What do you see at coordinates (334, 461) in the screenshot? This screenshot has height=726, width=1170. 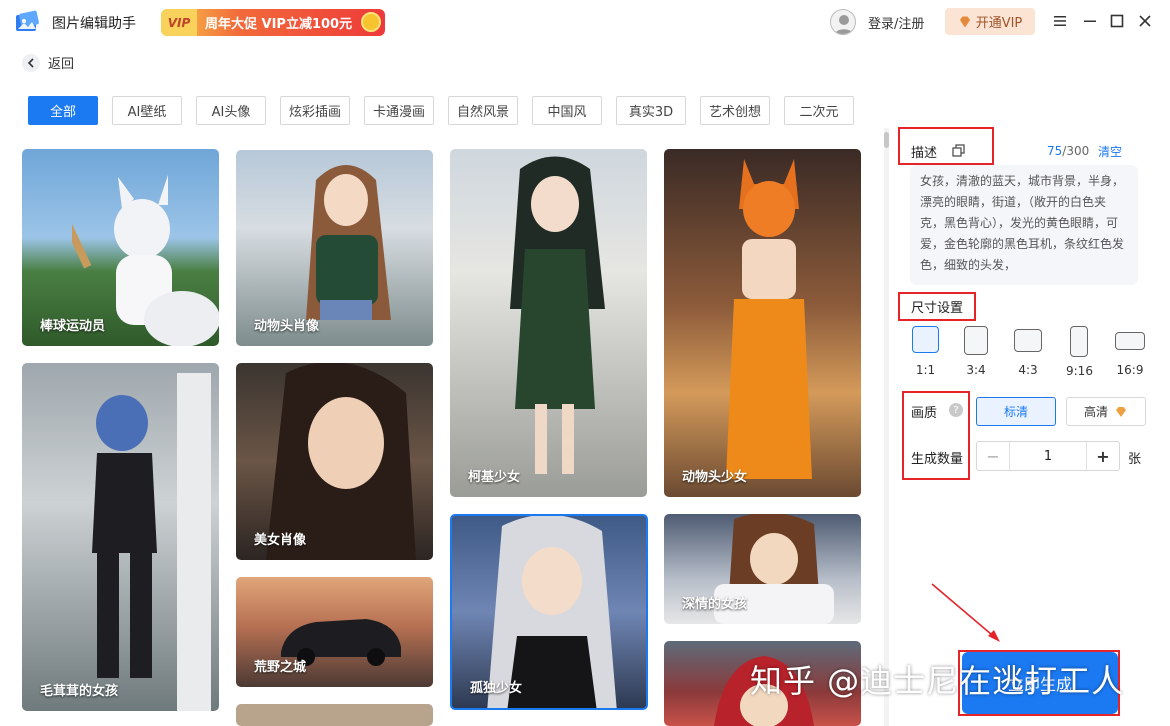 I see `template-card: 美女肖像` at bounding box center [334, 461].